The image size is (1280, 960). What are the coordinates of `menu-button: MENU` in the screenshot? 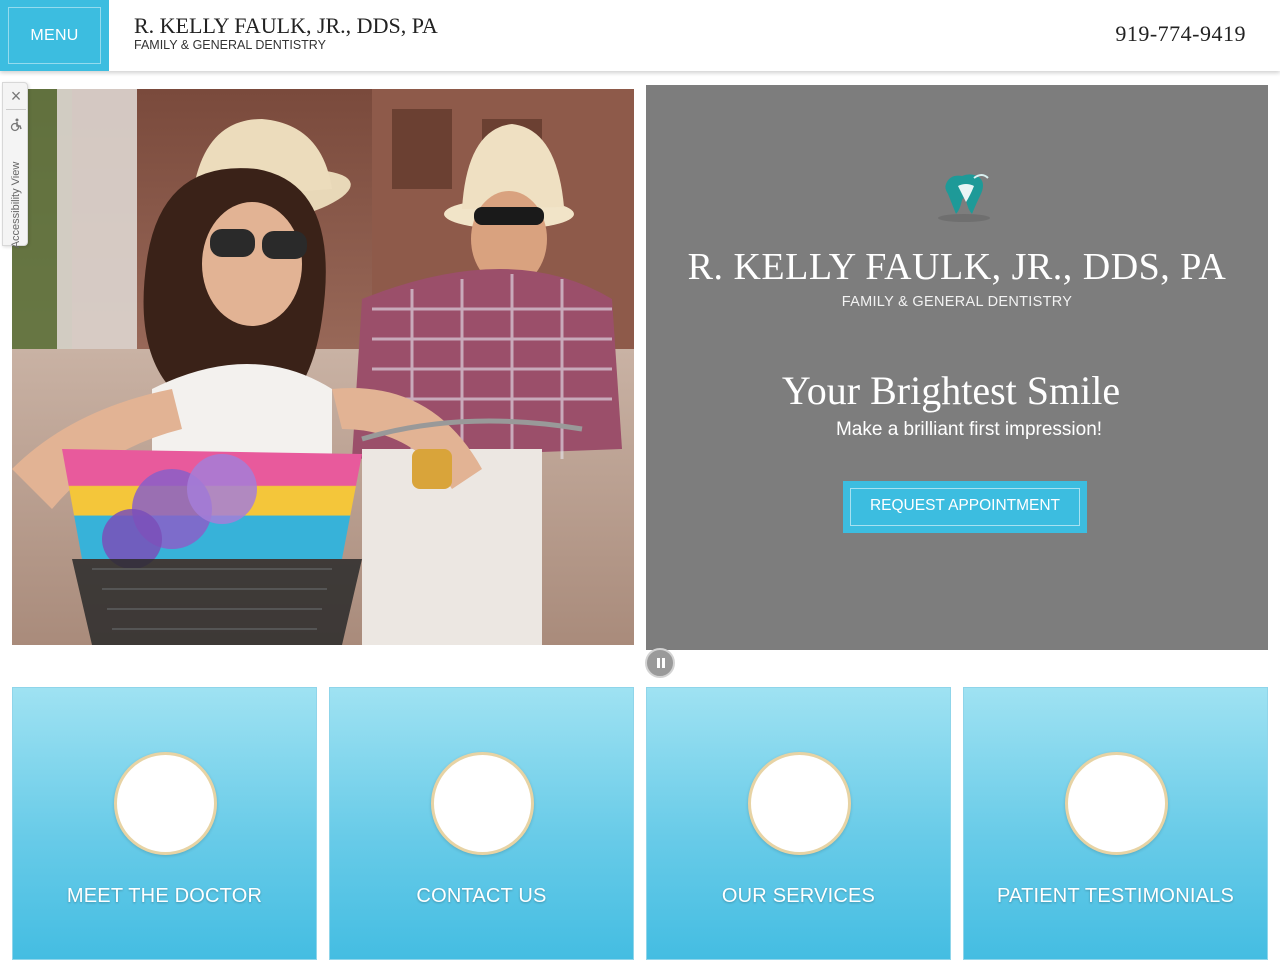 It's located at (54, 35).